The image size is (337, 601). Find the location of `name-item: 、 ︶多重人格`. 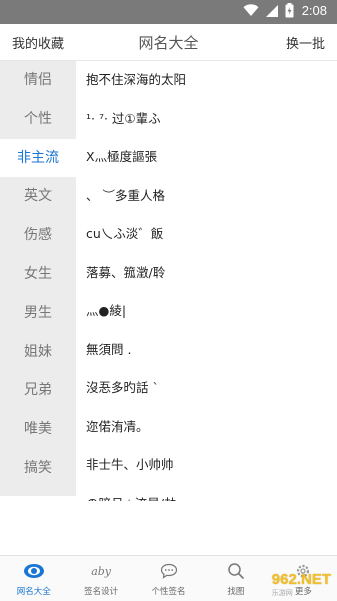

name-item: 、 ︶多重人格 is located at coordinates (206, 196).